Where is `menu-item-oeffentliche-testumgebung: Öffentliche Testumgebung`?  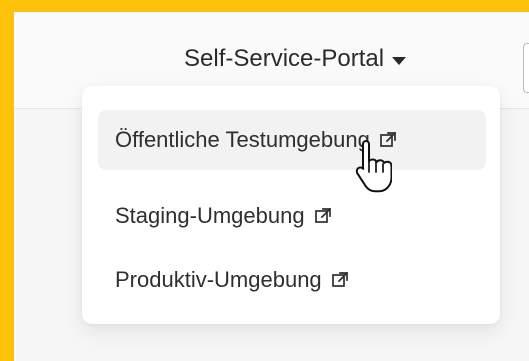
menu-item-oeffentliche-testumgebung: Öffentliche Testumgebung is located at coordinates (292, 140).